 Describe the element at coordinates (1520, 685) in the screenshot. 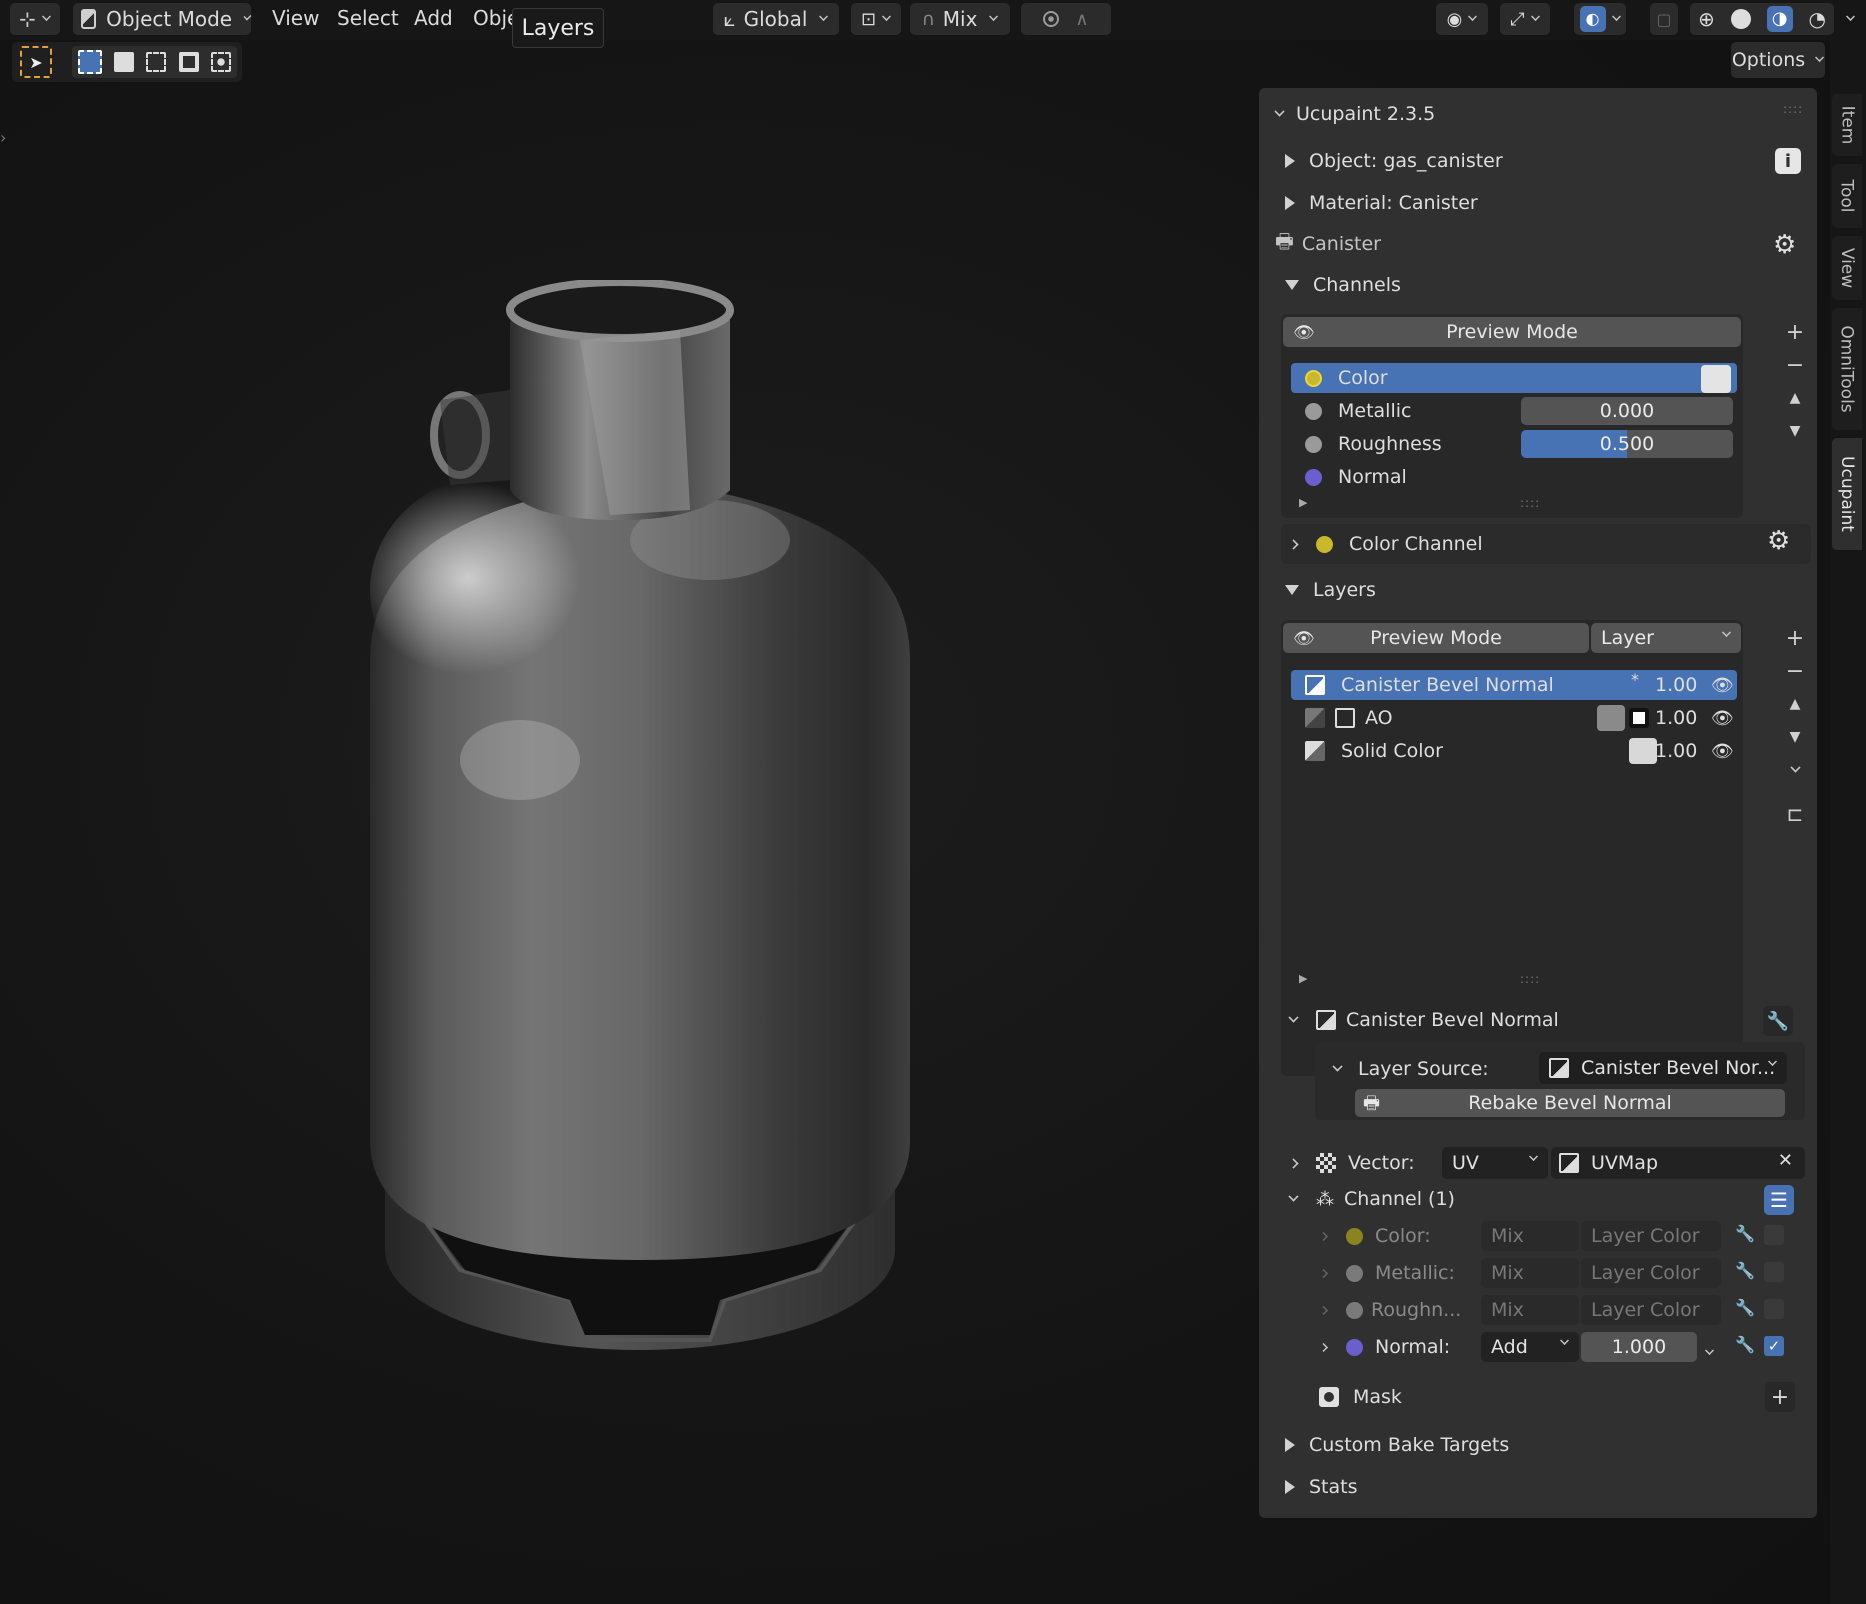

I see `layer-row-canister-bevel-normal: Canister Bevel Normal * 1.00 👁` at that location.